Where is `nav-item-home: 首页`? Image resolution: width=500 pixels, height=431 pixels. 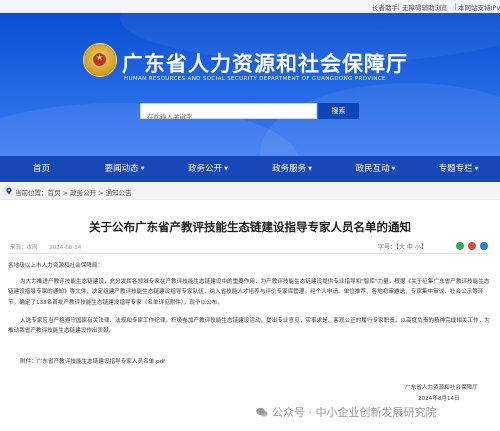
nav-item-home: 首页 is located at coordinates (41, 169).